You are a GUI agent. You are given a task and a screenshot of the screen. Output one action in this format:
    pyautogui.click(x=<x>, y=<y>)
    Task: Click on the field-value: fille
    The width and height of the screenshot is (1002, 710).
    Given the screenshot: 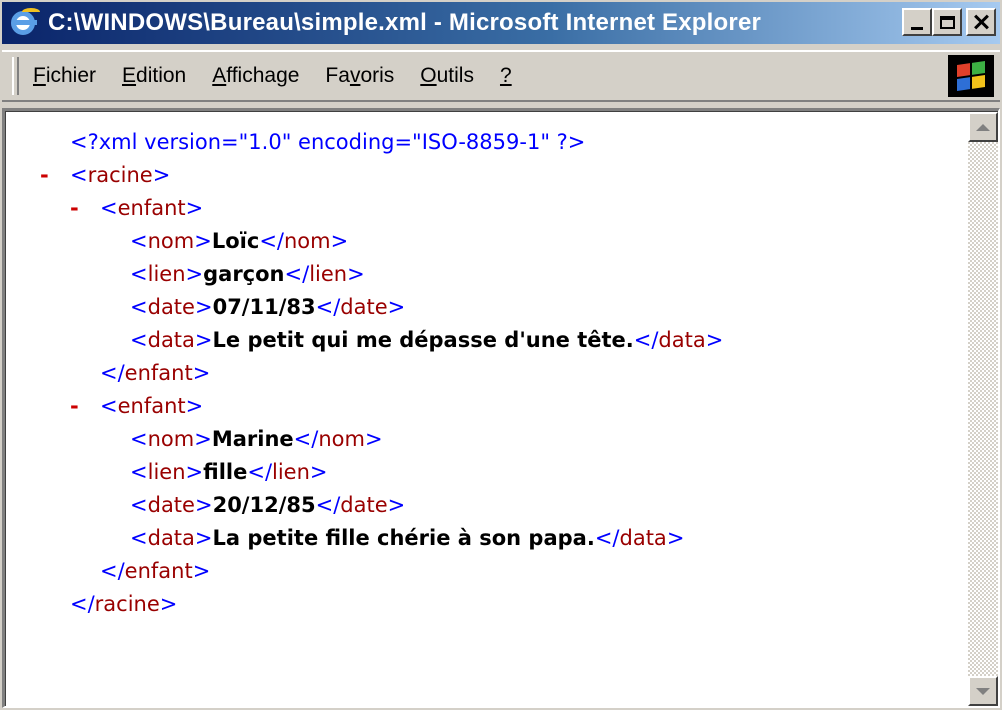 What is the action you would take?
    pyautogui.click(x=225, y=472)
    